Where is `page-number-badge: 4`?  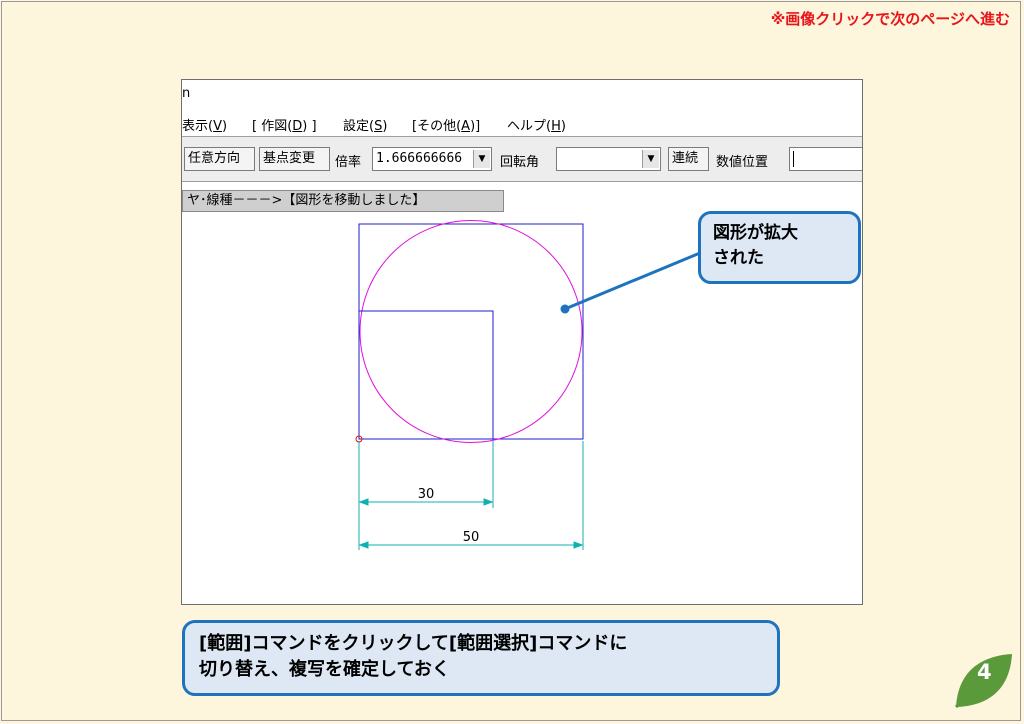 page-number-badge: 4 is located at coordinates (983, 680).